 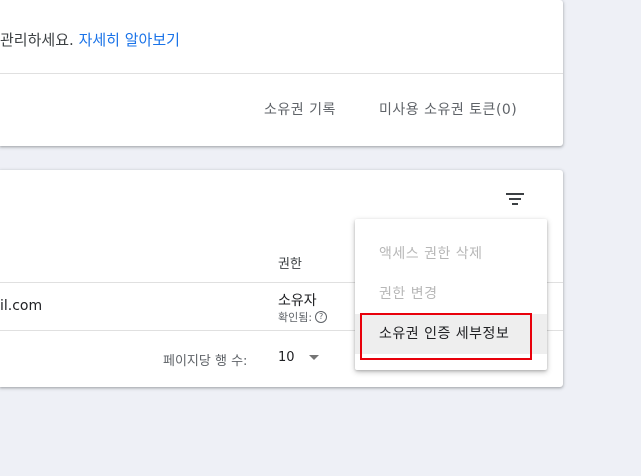 I want to click on menu-item-remove-access: 액세스 권한 삭제, so click(x=451, y=254).